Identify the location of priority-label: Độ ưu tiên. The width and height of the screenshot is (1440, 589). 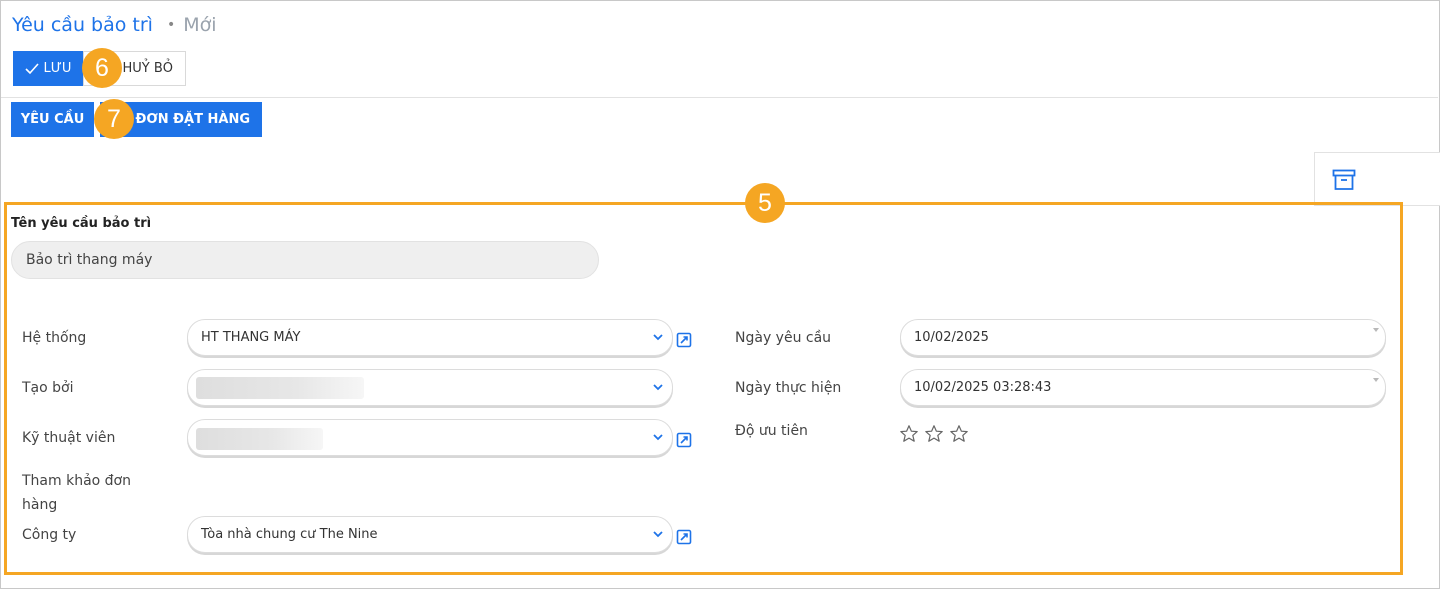
(771, 431).